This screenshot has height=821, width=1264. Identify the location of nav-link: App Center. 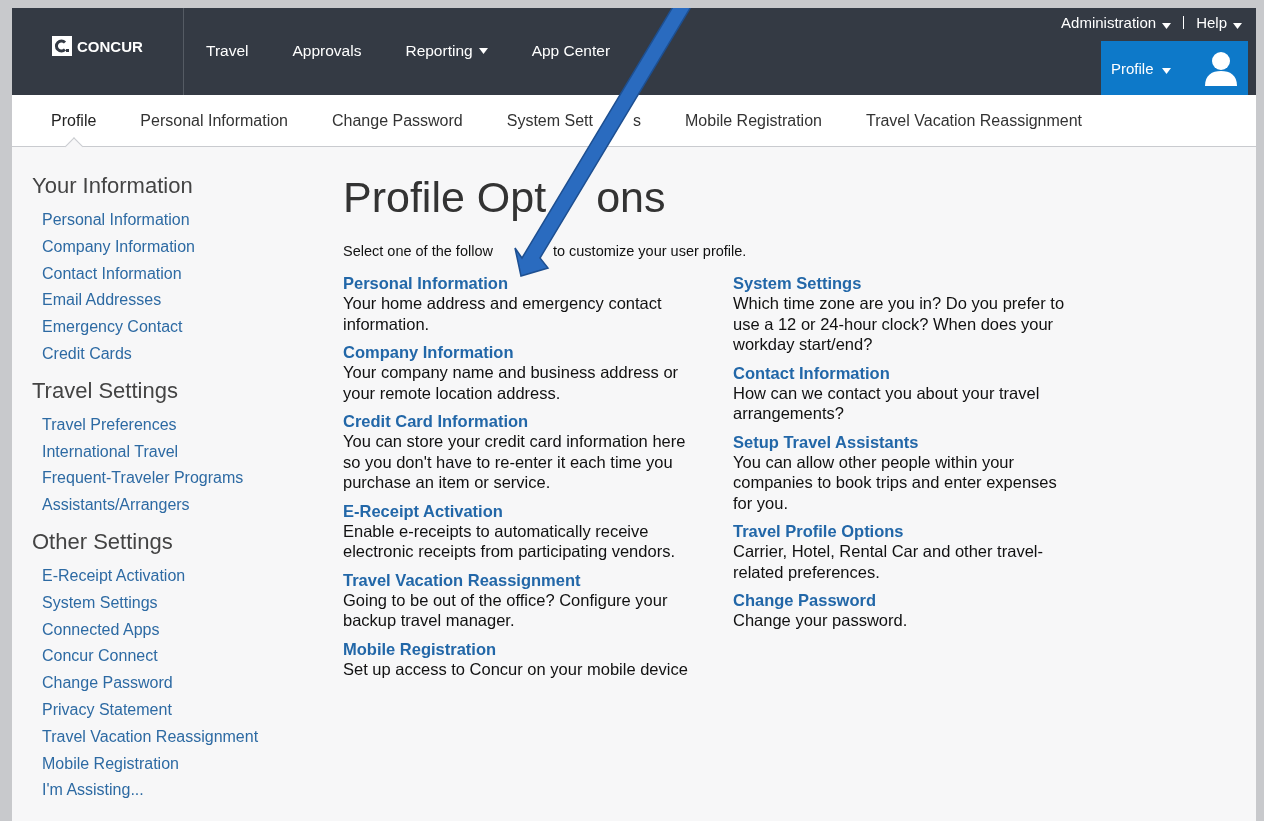
(571, 52).